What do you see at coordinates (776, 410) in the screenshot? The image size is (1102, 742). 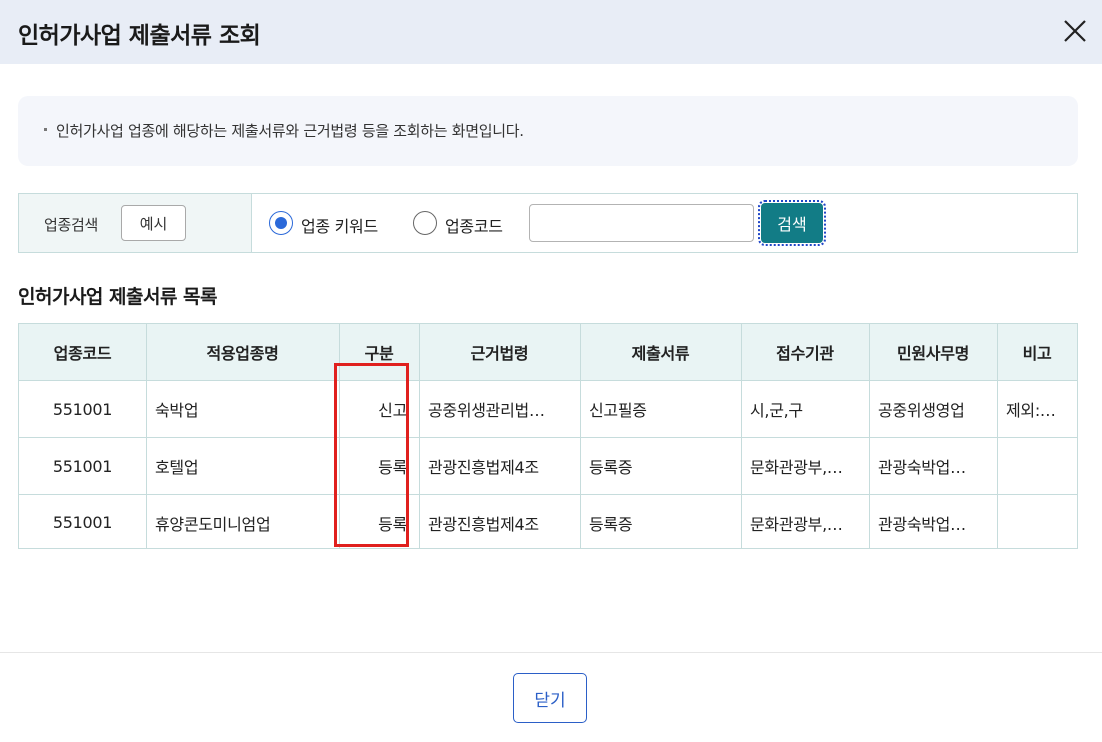 I see `cell-agency: 시,군,구` at bounding box center [776, 410].